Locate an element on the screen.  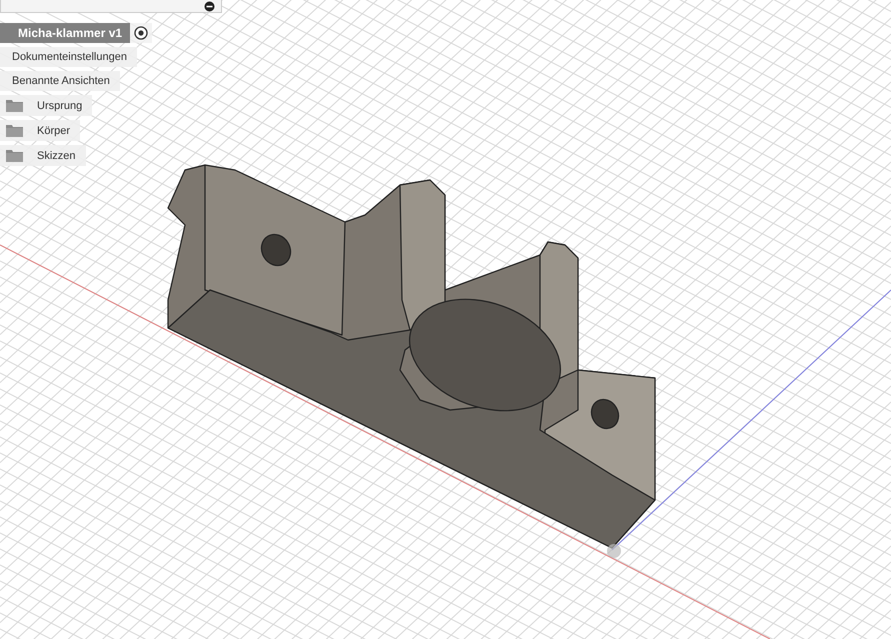
activate-radio-icon is located at coordinates (141, 33).